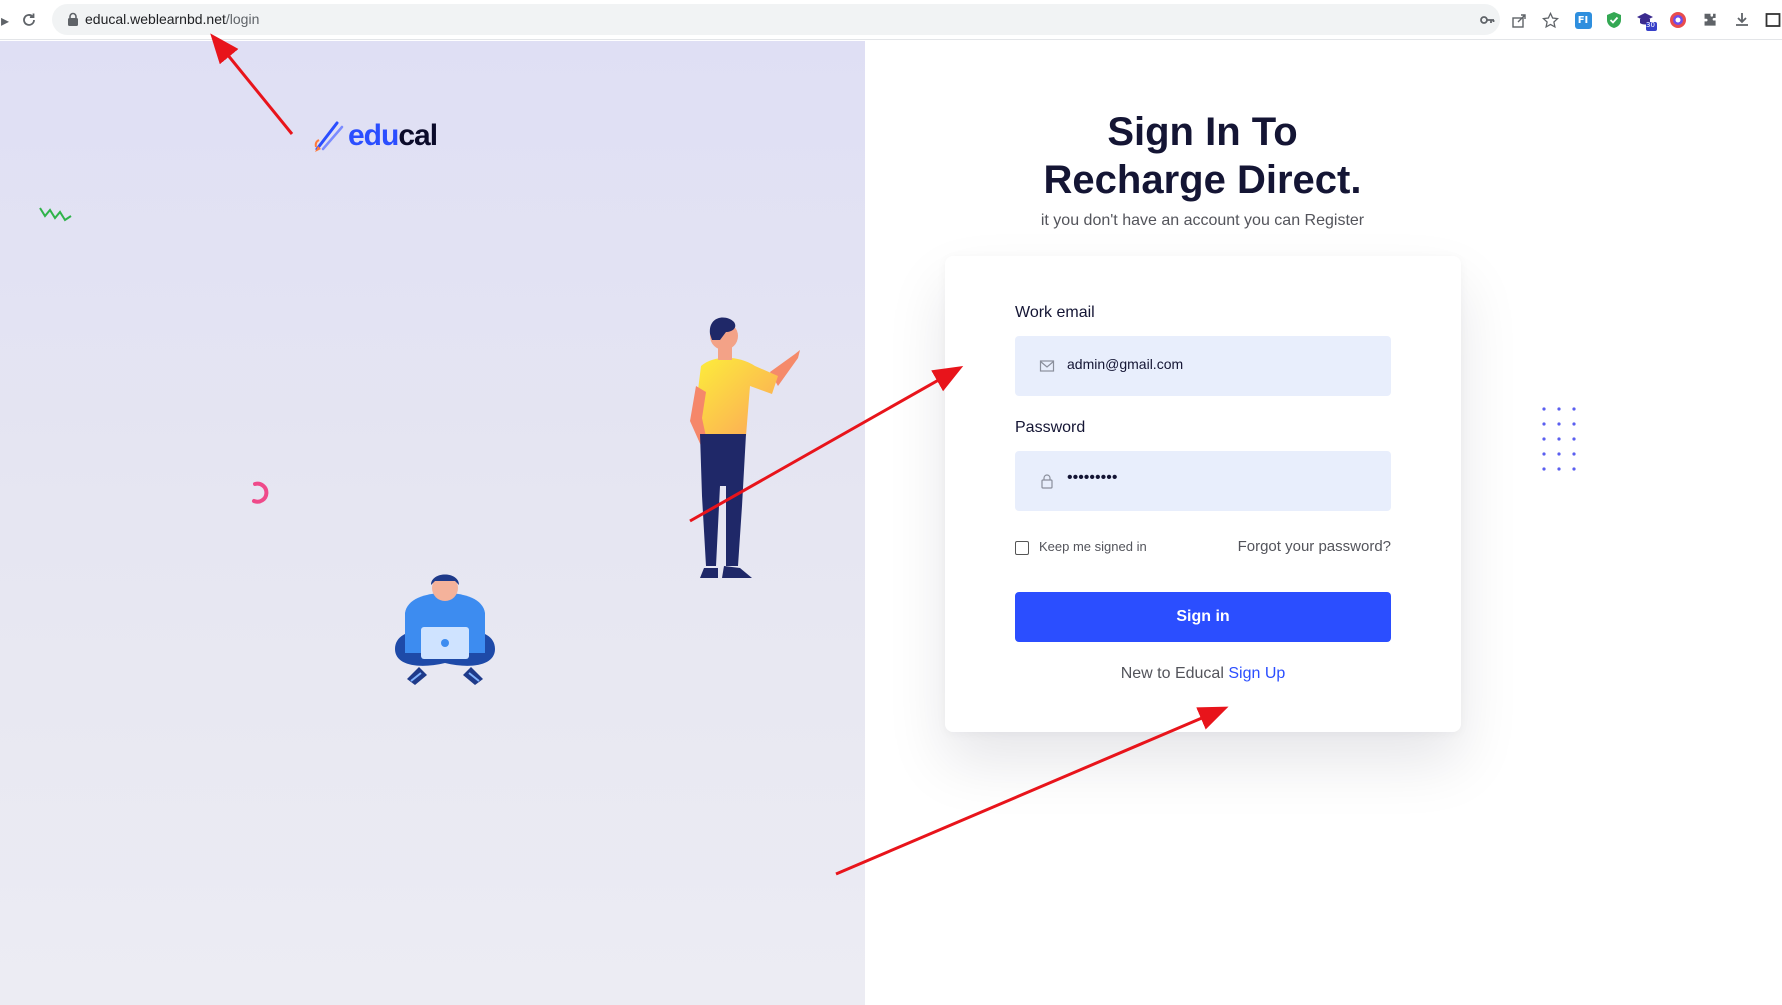 Image resolution: width=1782 pixels, height=1005 pixels. What do you see at coordinates (1202, 180) in the screenshot?
I see `title-line-2: Recharge Direct.` at bounding box center [1202, 180].